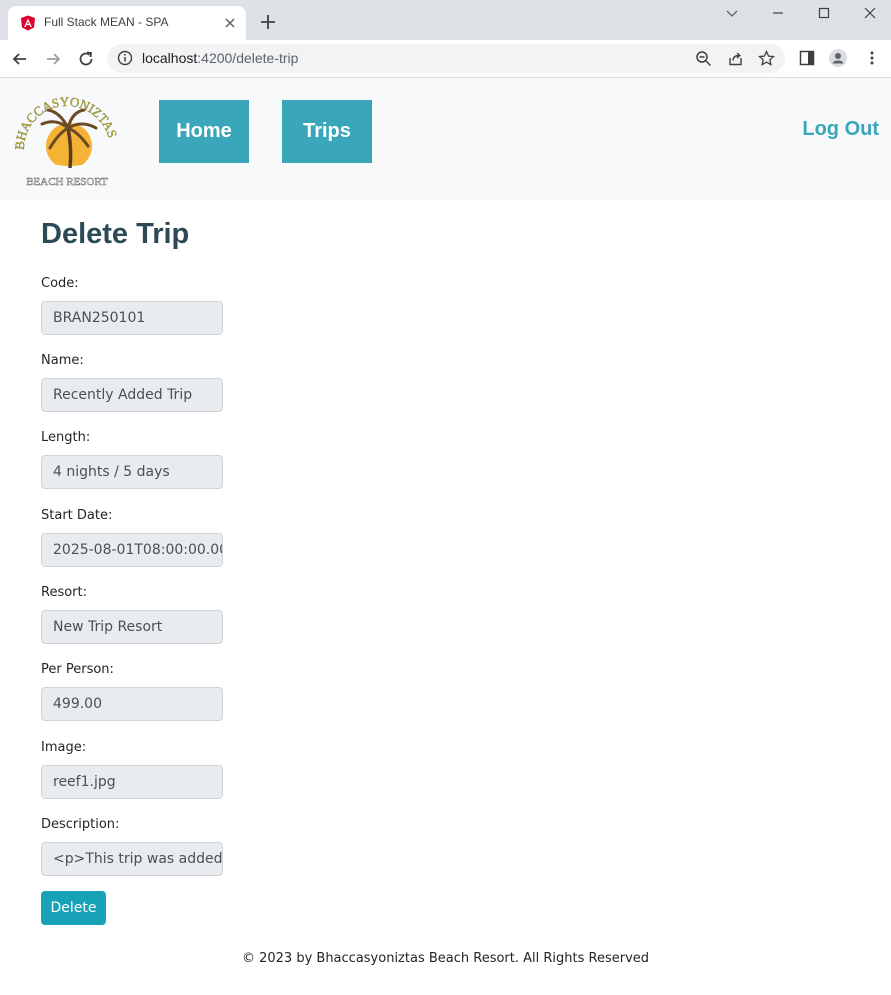 The height and width of the screenshot is (995, 891). What do you see at coordinates (132, 395) in the screenshot?
I see `name-field: Recently Added Trip` at bounding box center [132, 395].